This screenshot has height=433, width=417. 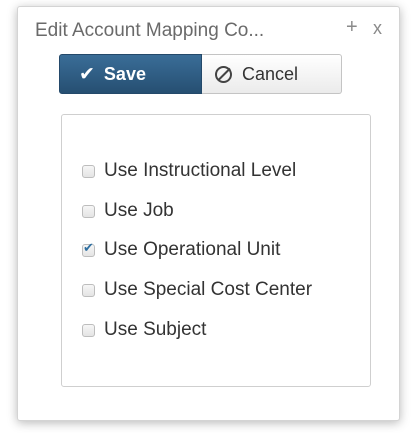 I want to click on option-use-instructional-level: Use Instructional Level, so click(x=189, y=171).